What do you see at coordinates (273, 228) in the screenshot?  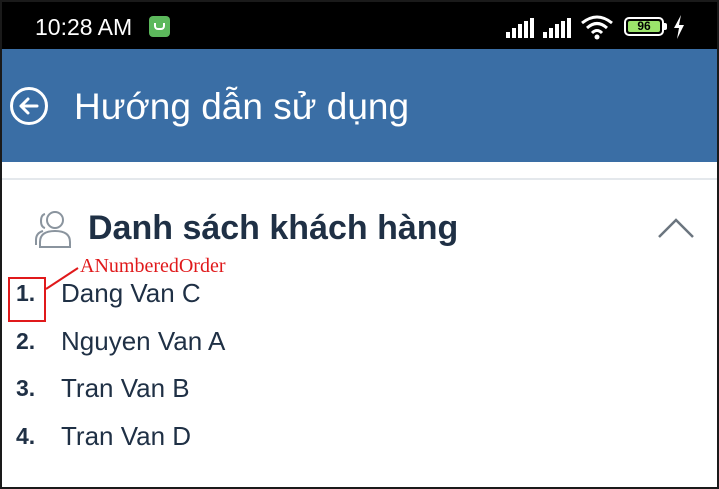 I see `section-title: Danh sách khách hàng` at bounding box center [273, 228].